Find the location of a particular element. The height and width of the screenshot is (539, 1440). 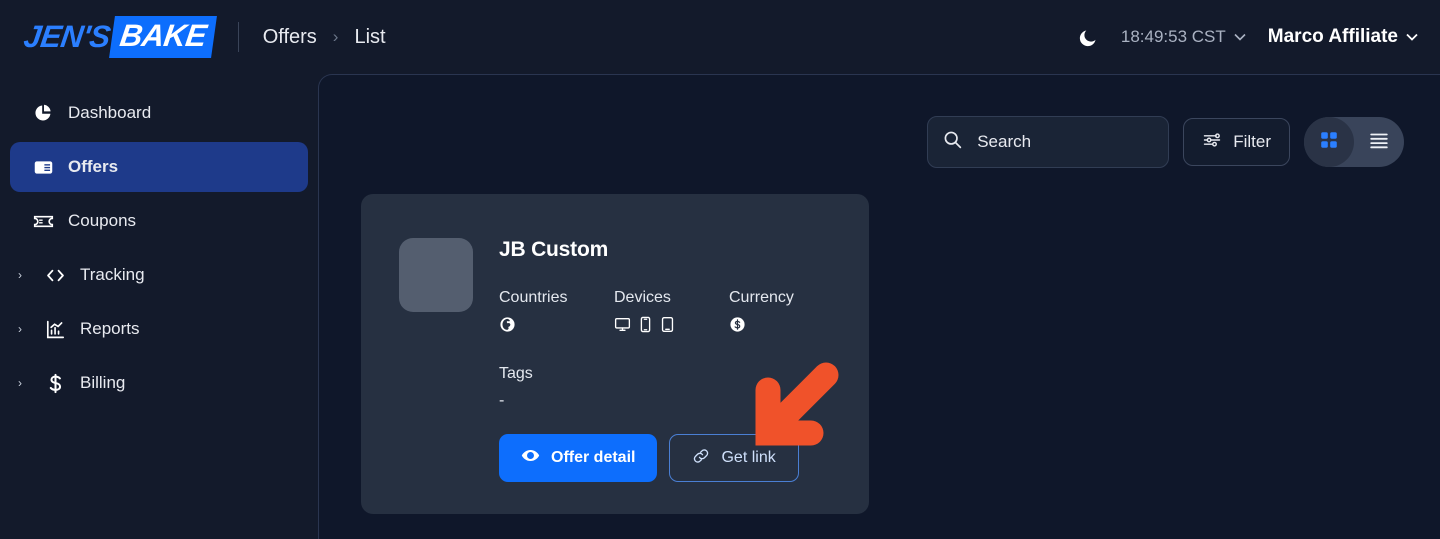

search-icon is located at coordinates (952, 142).